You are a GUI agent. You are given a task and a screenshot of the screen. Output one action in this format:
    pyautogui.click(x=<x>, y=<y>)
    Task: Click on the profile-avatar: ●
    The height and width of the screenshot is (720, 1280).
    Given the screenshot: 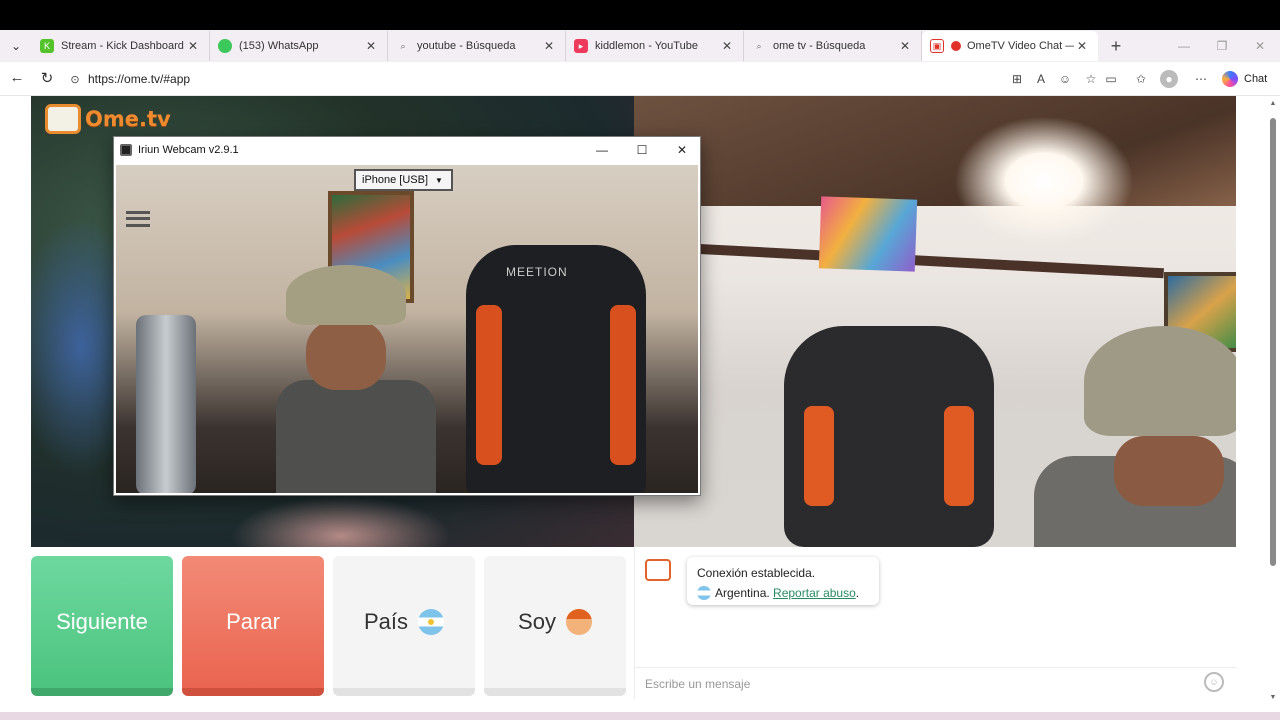 What is the action you would take?
    pyautogui.click(x=1169, y=79)
    